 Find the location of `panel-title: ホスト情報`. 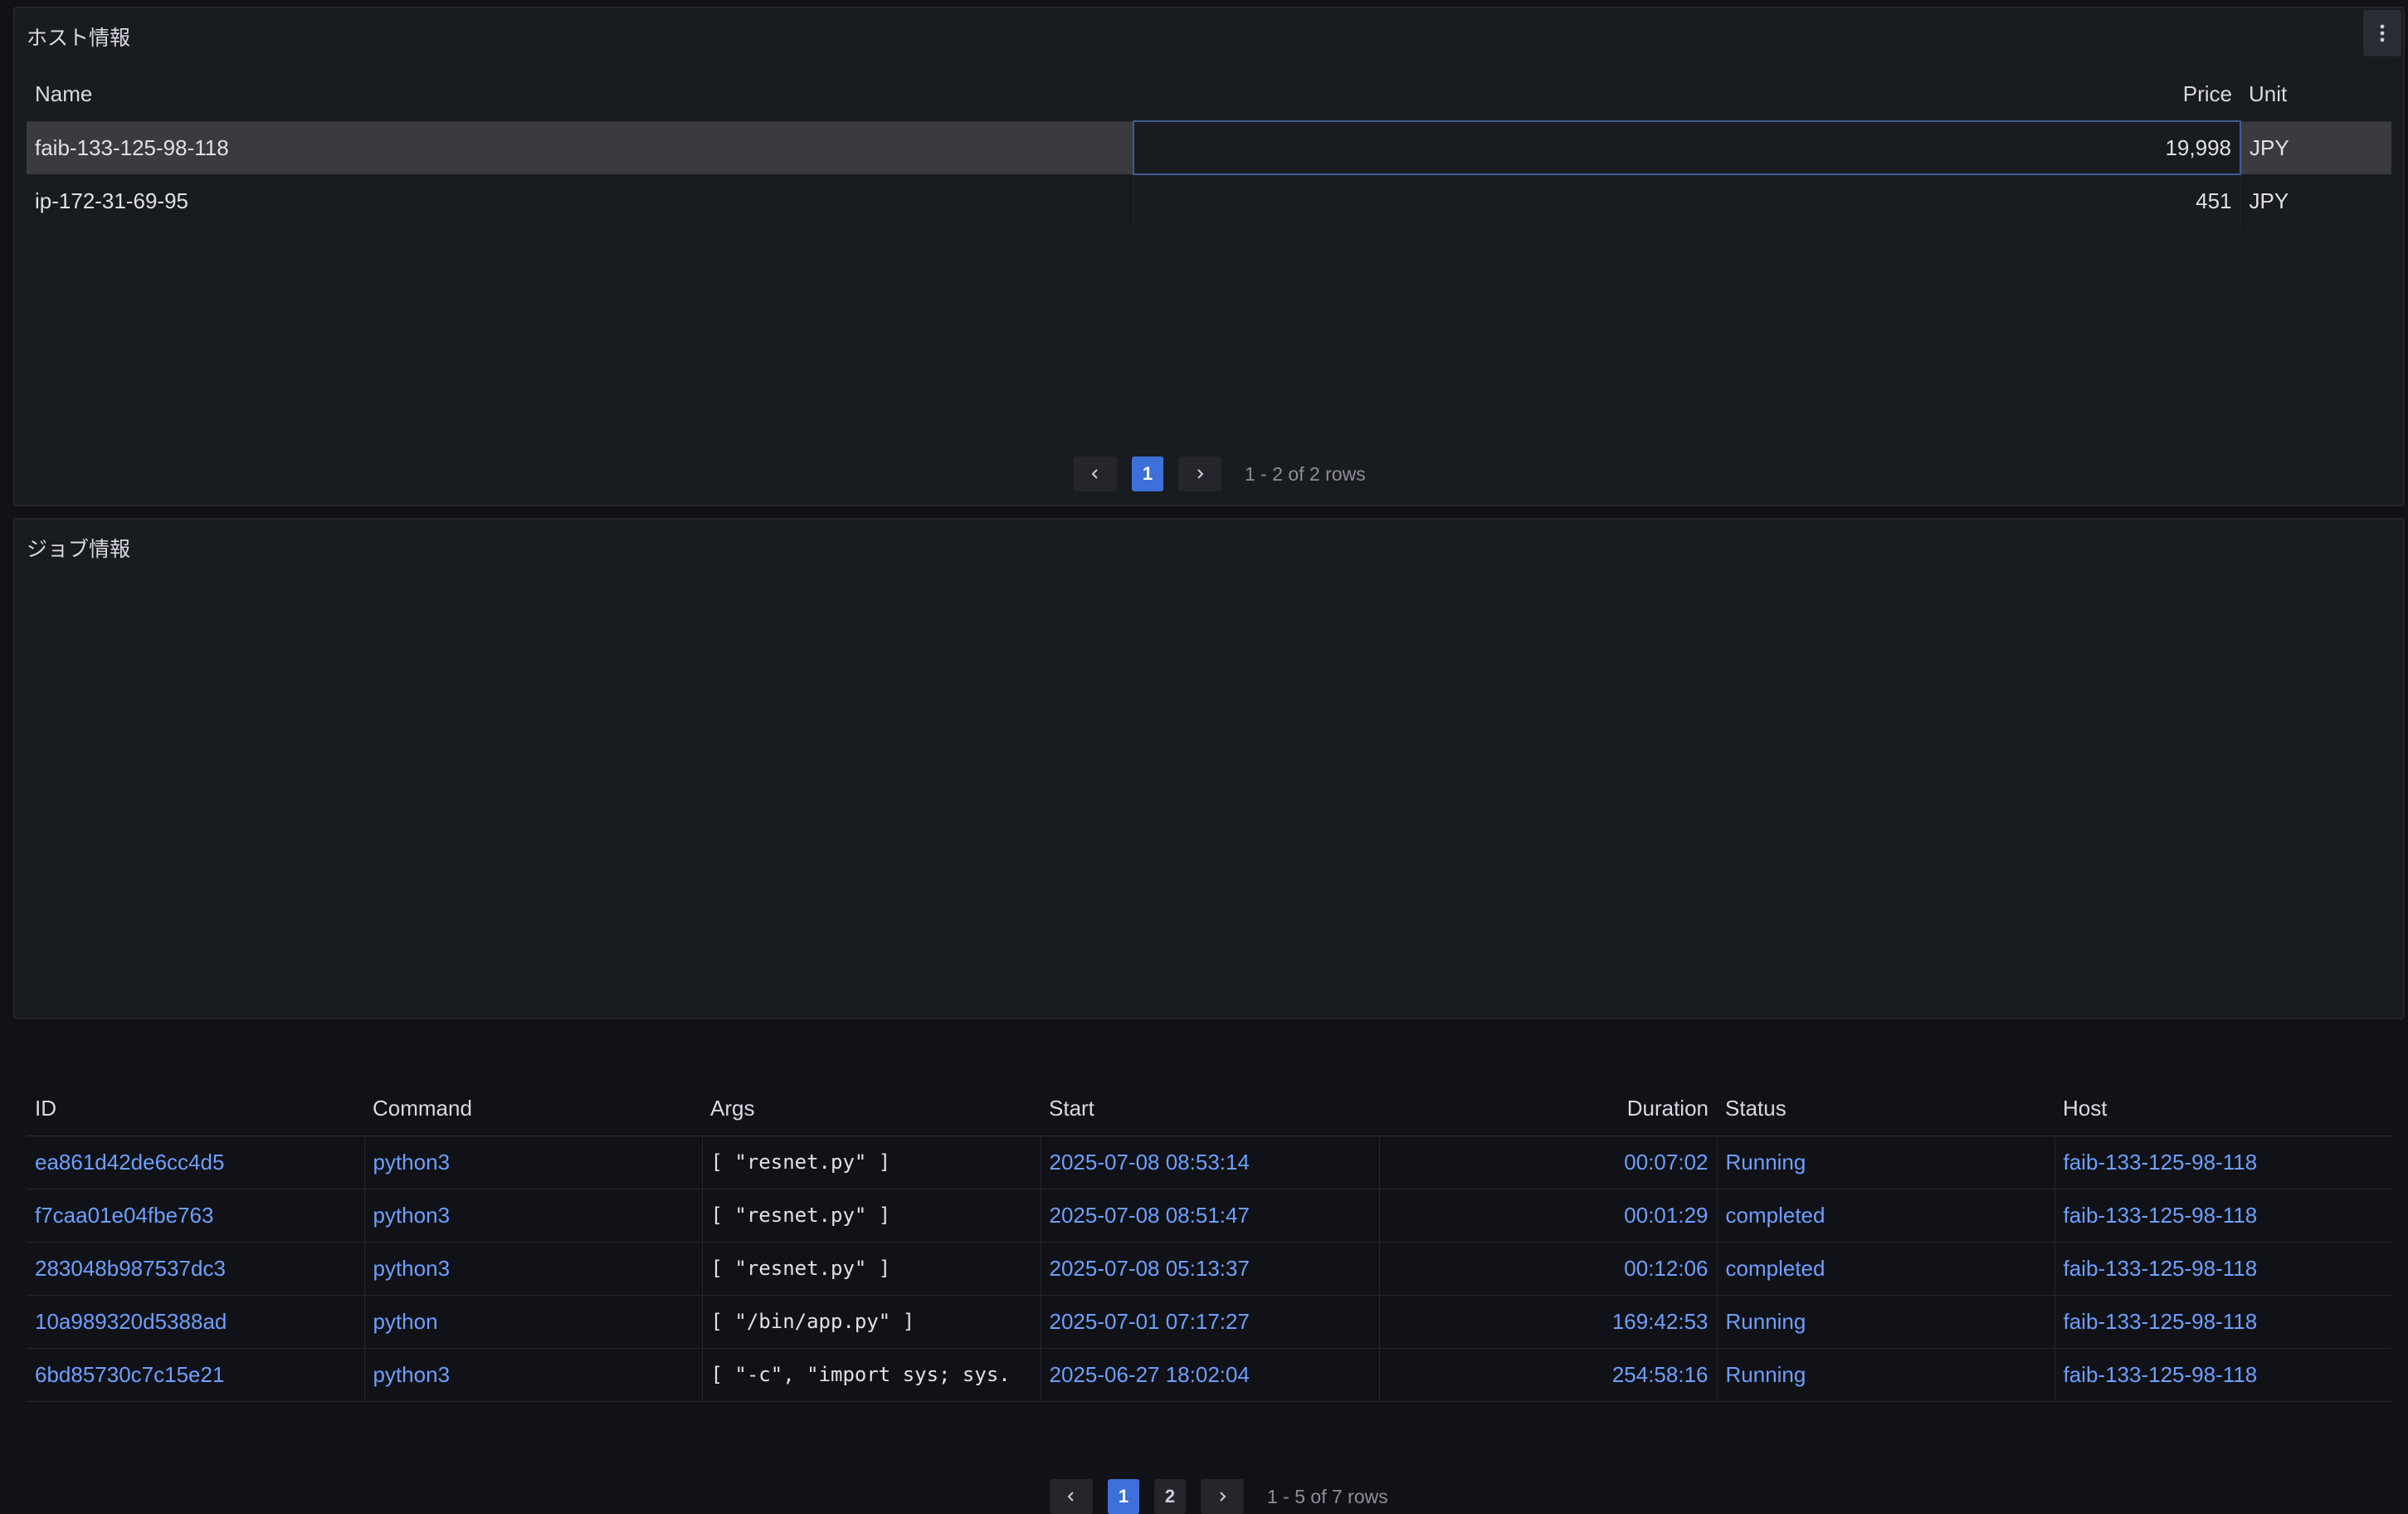

panel-title: ホスト情報 is located at coordinates (79, 38).